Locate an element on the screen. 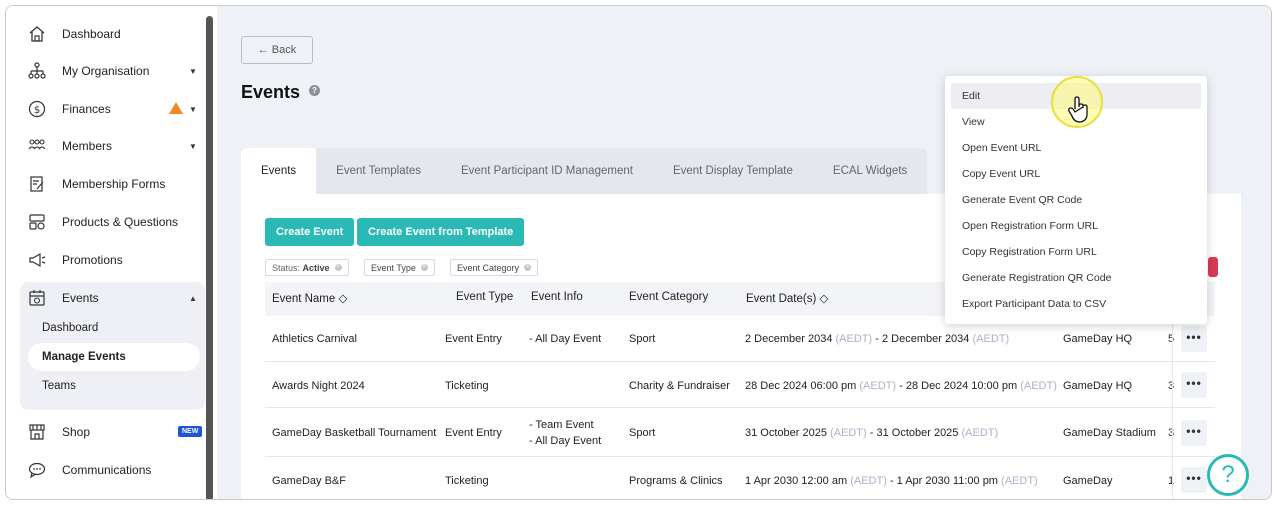 Image resolution: width=1277 pixels, height=505 pixels. sidebar-subitem-manage-events: Manage Events is located at coordinates (114, 357).